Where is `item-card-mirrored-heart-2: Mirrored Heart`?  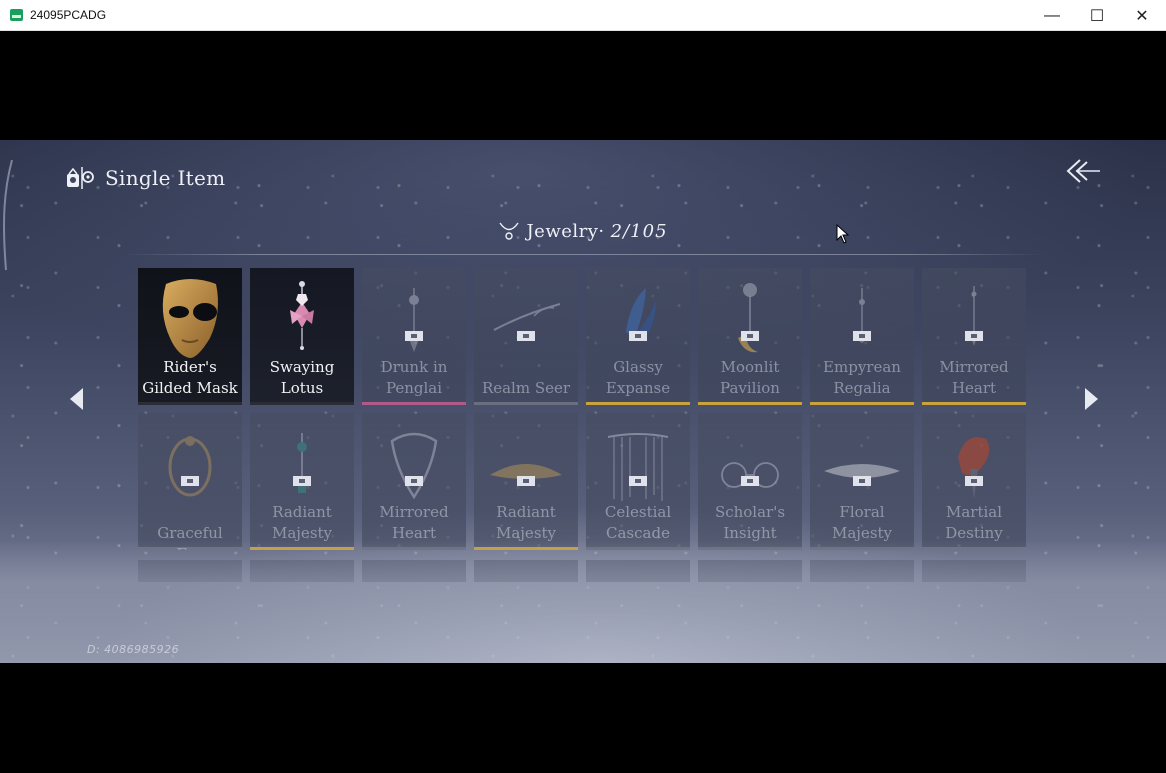
item-card-mirrored-heart-2: Mirrored Heart is located at coordinates (414, 481).